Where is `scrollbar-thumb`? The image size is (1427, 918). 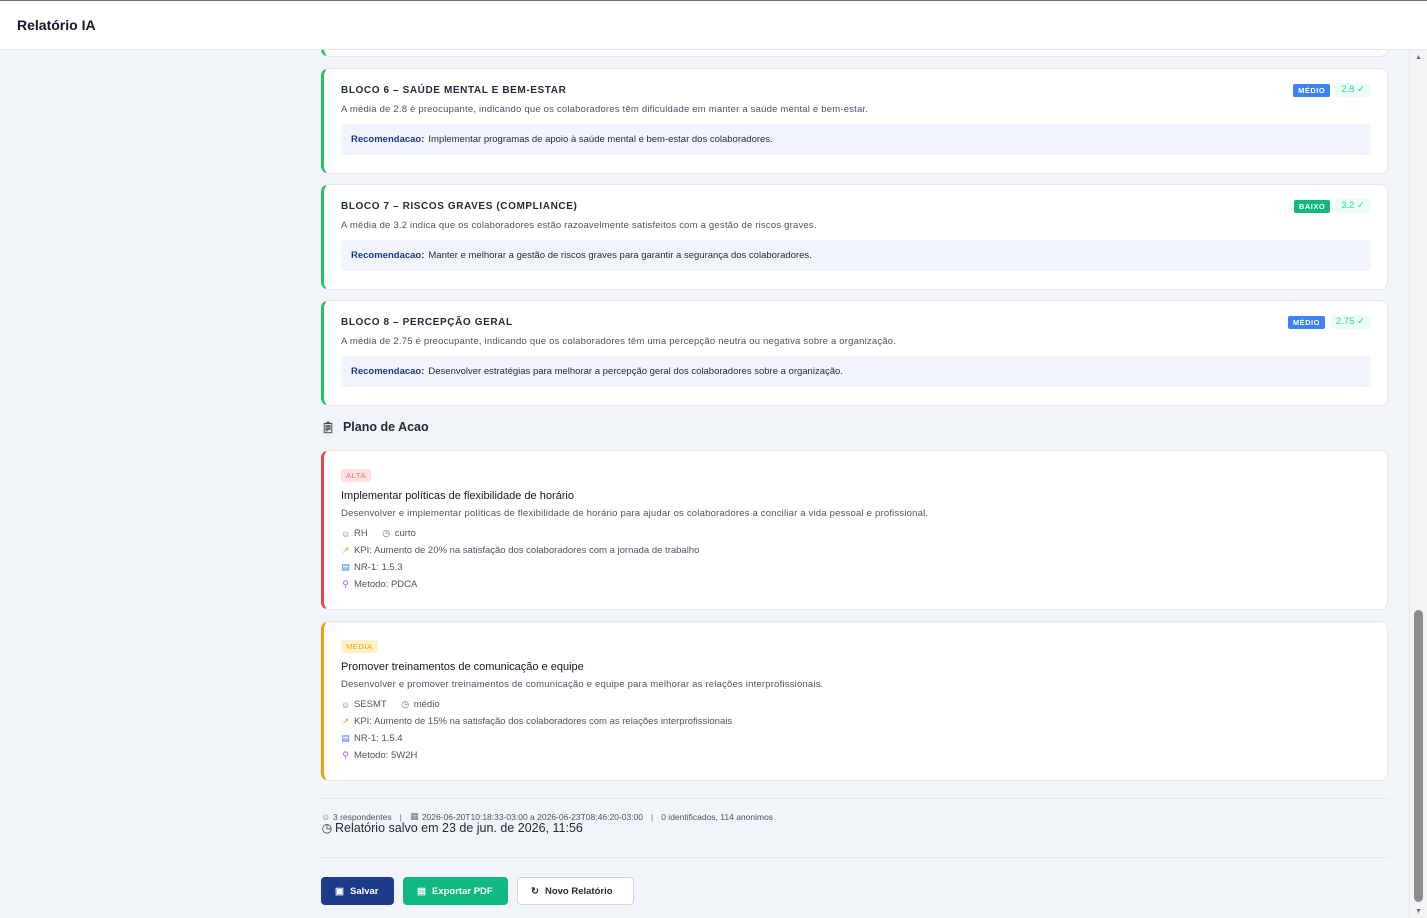 scrollbar-thumb is located at coordinates (1418, 756).